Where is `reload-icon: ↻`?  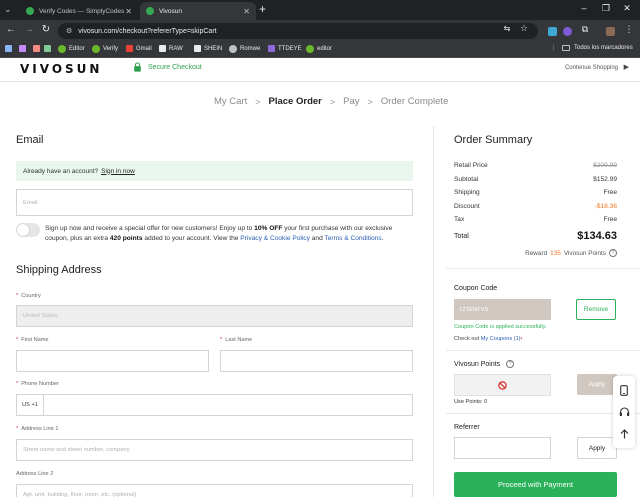
reload-icon: ↻ is located at coordinates (46, 29).